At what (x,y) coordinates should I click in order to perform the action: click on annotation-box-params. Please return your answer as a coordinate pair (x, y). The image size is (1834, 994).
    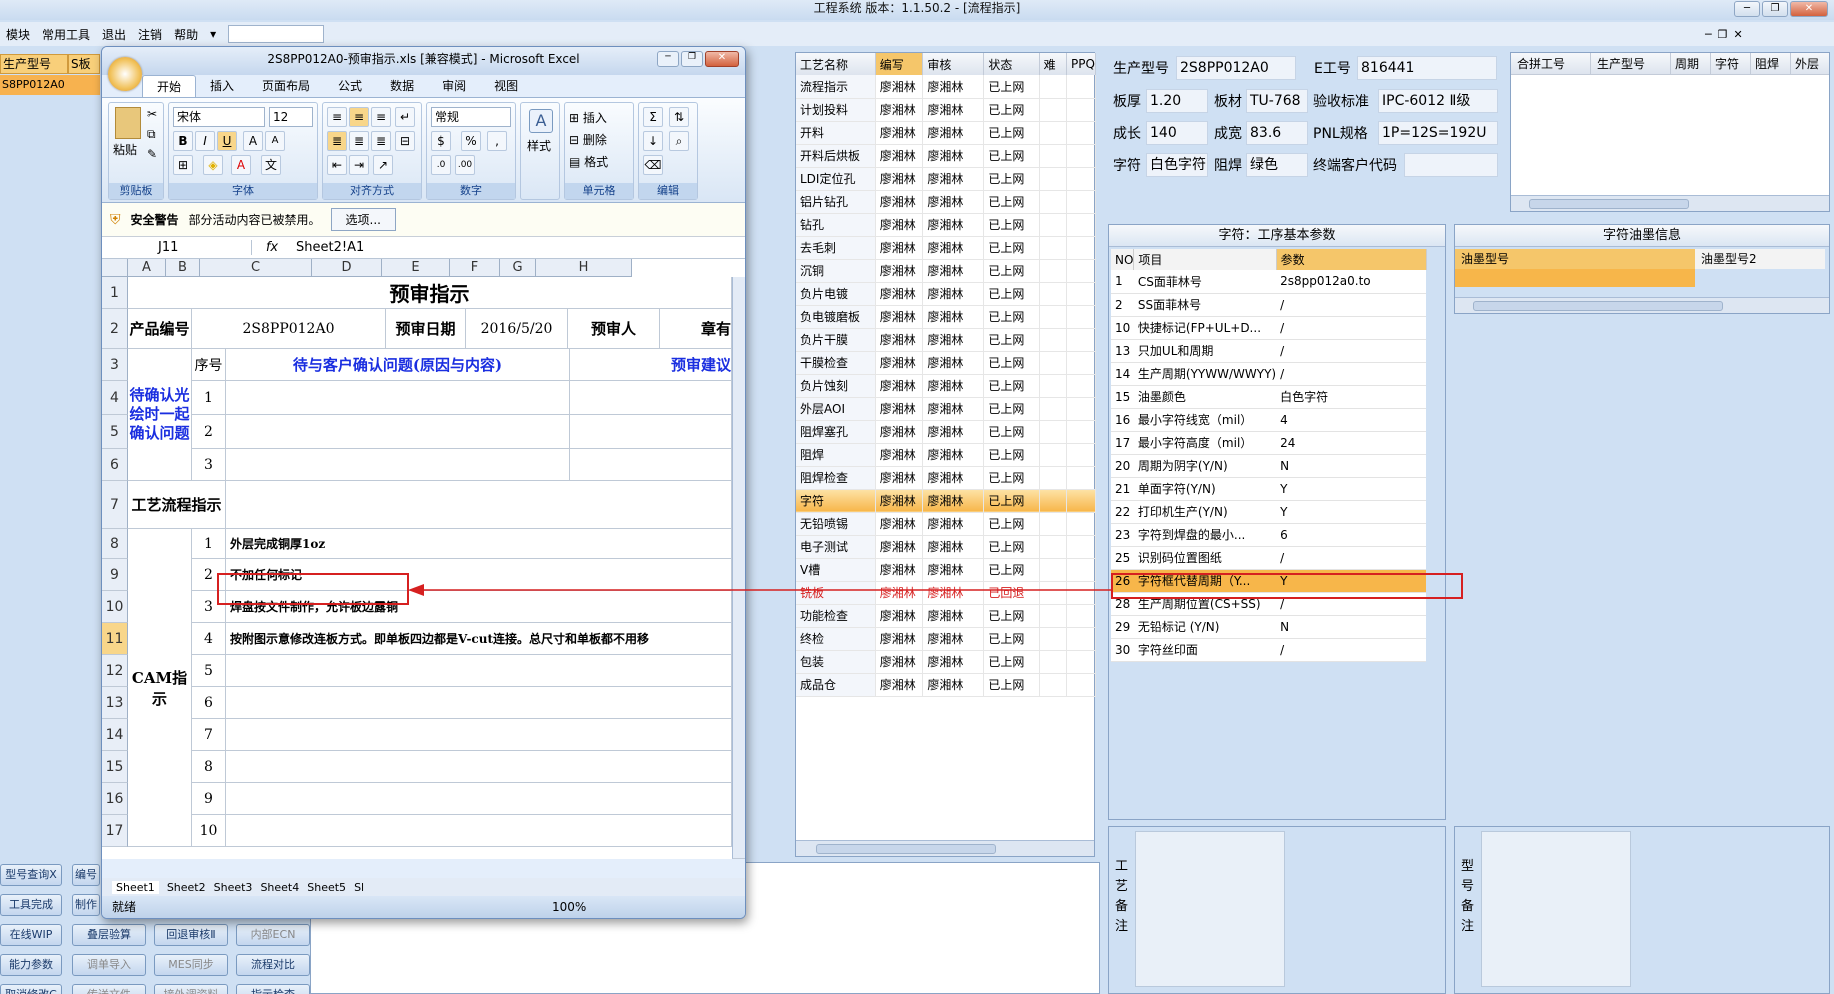
    Looking at the image, I should click on (1287, 586).